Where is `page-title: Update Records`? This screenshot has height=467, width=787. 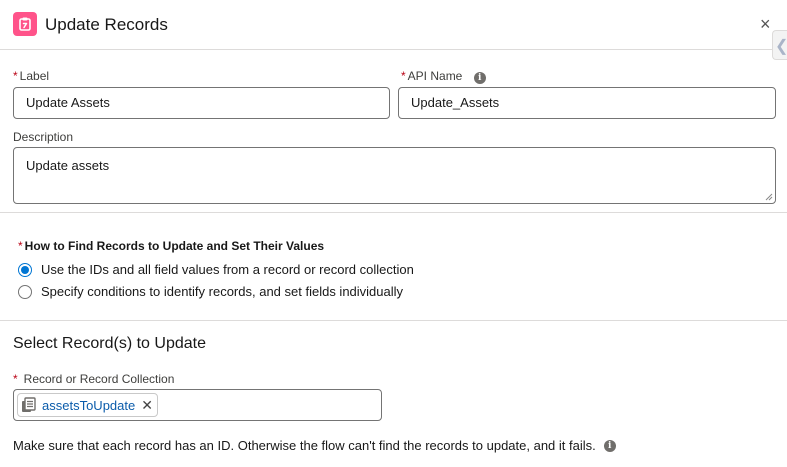 page-title: Update Records is located at coordinates (106, 24).